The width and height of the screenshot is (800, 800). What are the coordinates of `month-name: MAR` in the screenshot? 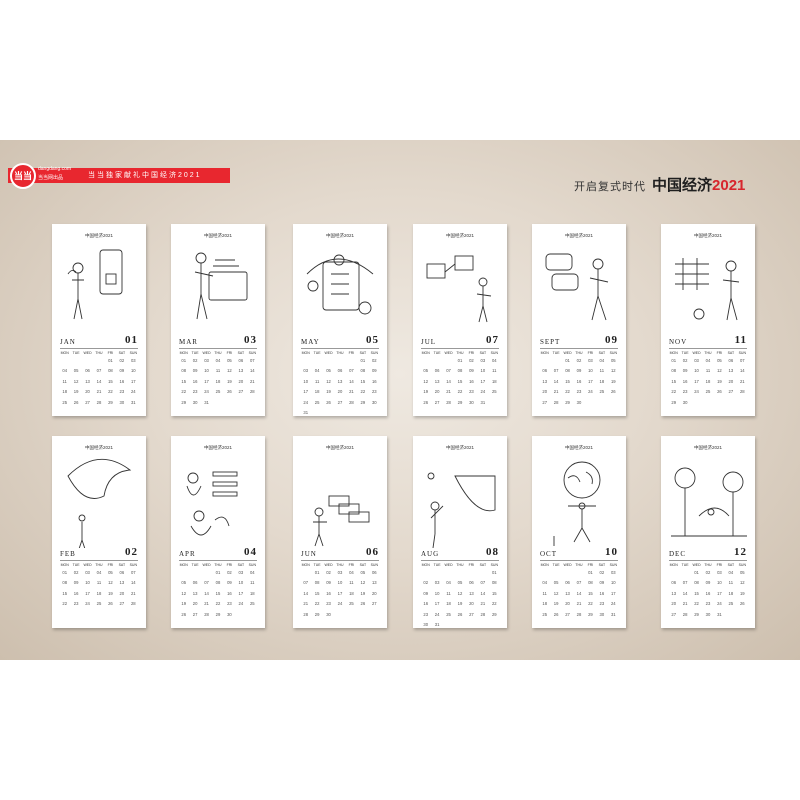 It's located at (188, 342).